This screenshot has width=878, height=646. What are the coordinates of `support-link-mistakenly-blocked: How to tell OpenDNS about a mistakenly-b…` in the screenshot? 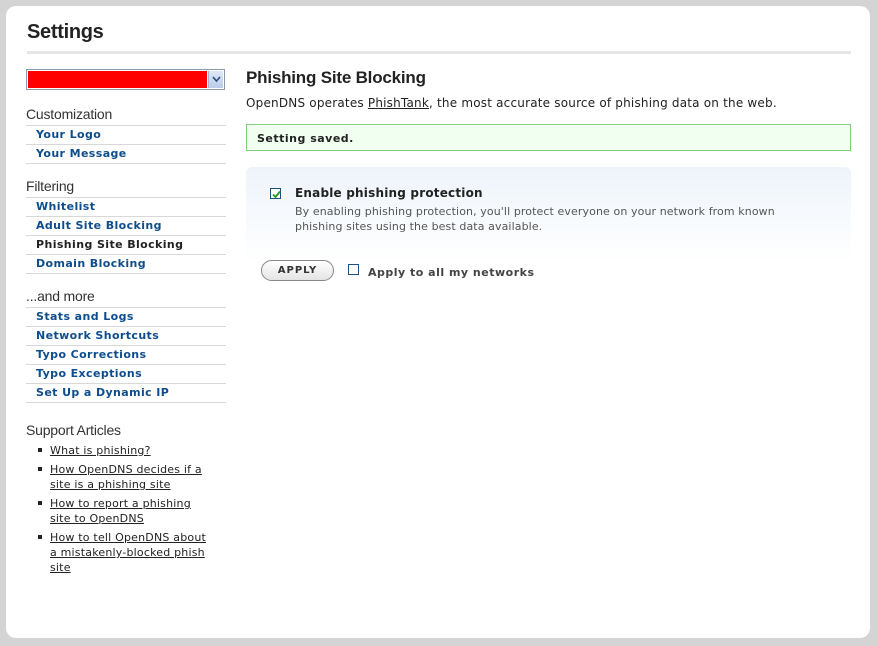 It's located at (130, 552).